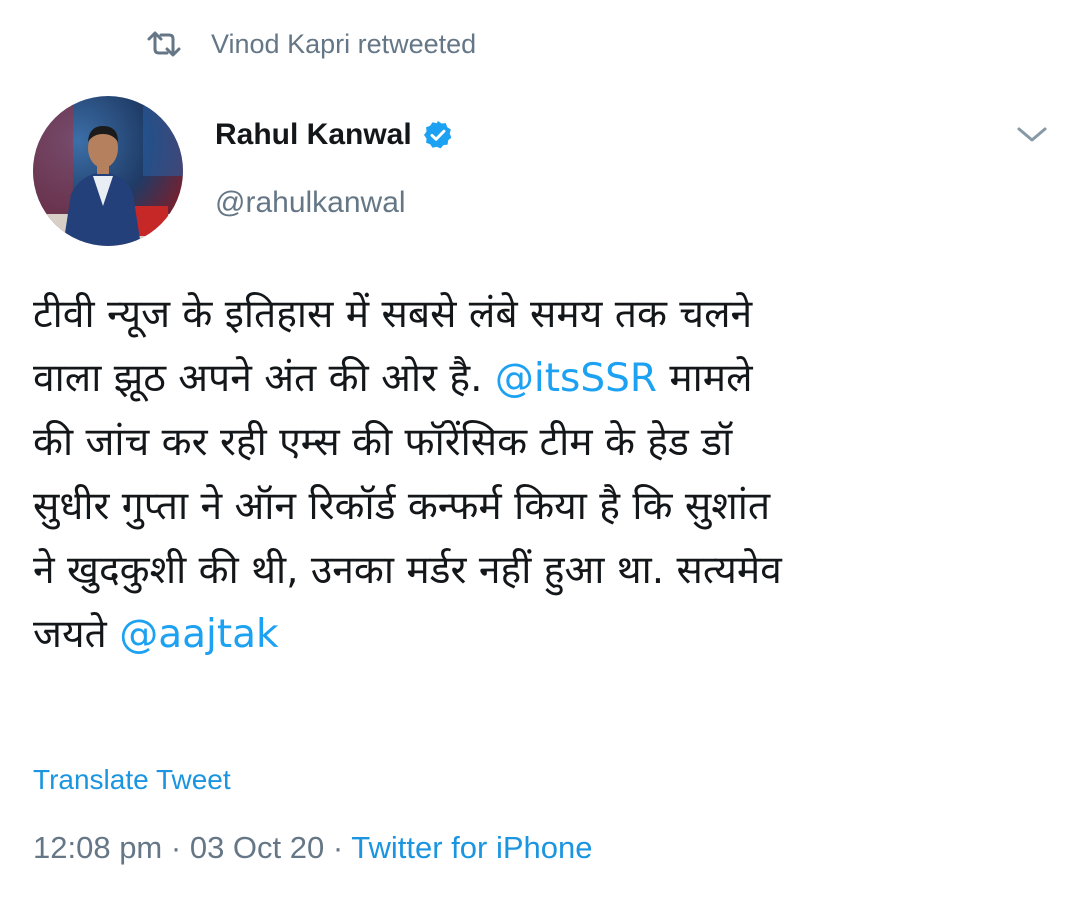 This screenshot has height=903, width=1080. I want to click on mention-link: @itsSSR, so click(576, 378).